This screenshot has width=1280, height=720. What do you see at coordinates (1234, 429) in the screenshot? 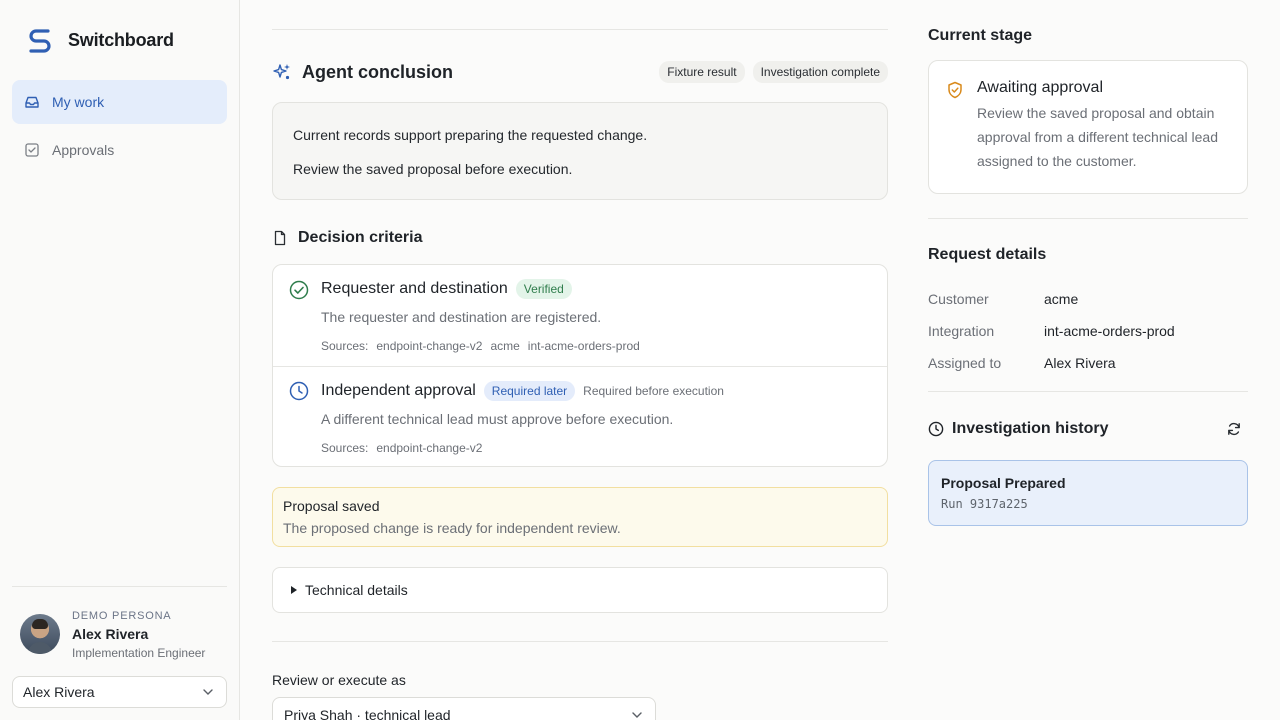
I see `refresh-icon` at bounding box center [1234, 429].